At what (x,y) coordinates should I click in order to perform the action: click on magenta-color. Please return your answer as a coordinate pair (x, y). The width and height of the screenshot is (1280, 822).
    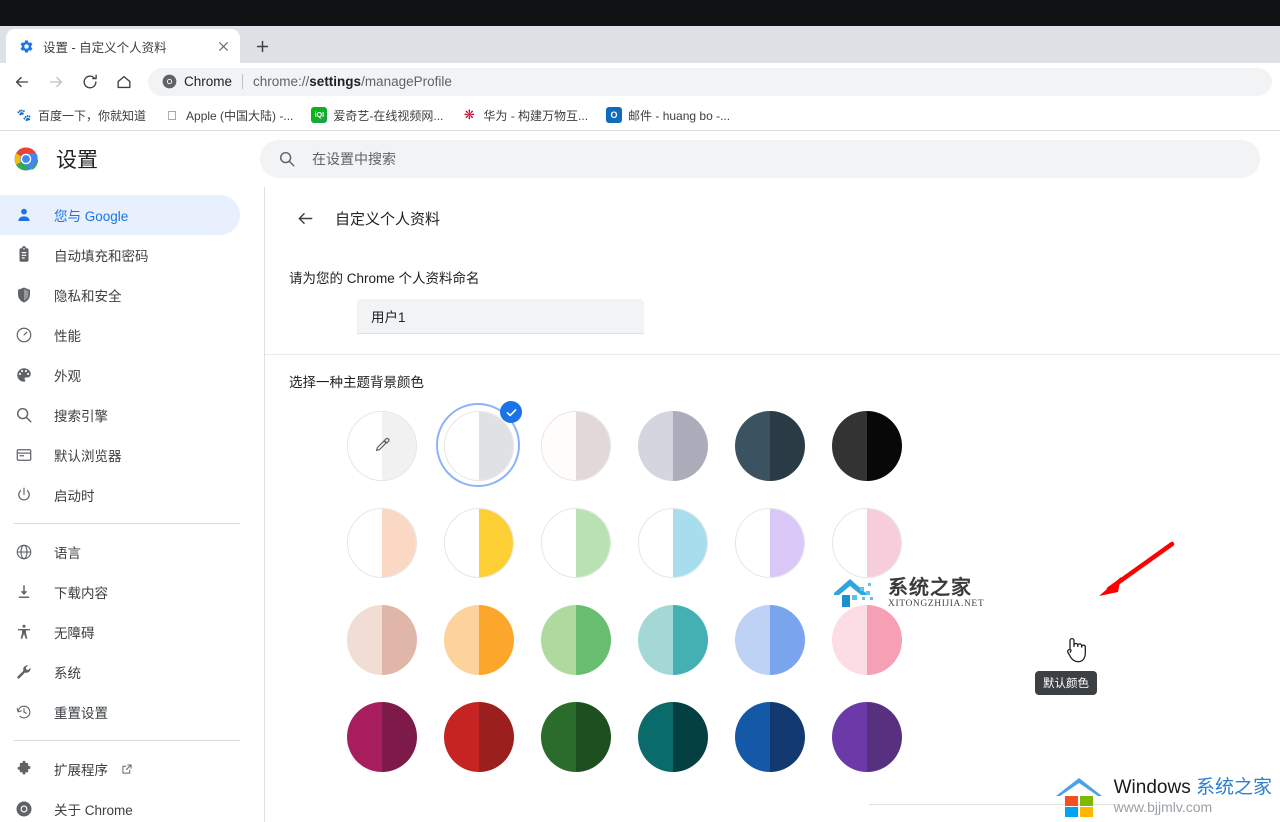
    Looking at the image, I should click on (381, 736).